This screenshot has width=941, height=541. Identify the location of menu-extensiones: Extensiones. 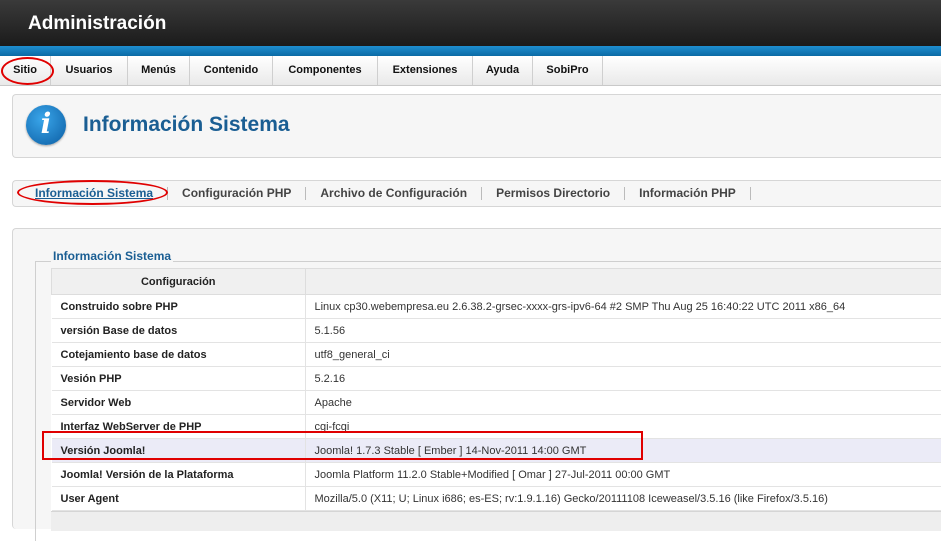
(425, 70).